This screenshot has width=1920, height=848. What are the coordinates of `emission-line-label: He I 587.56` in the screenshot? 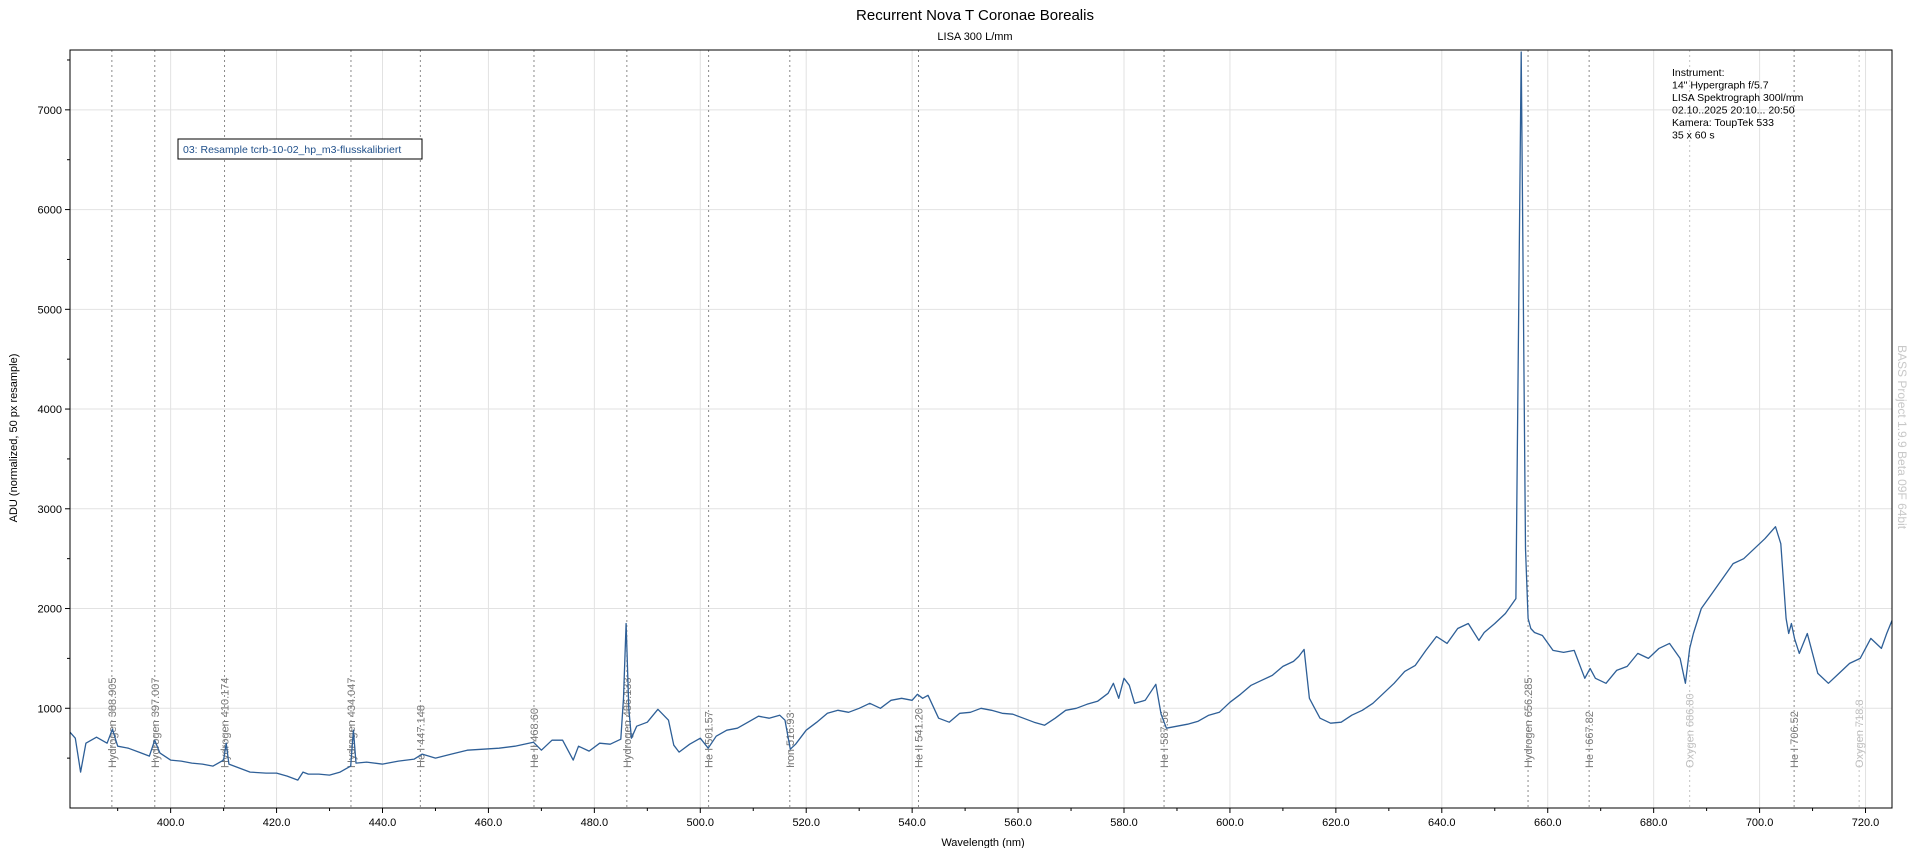 It's located at (1165, 739).